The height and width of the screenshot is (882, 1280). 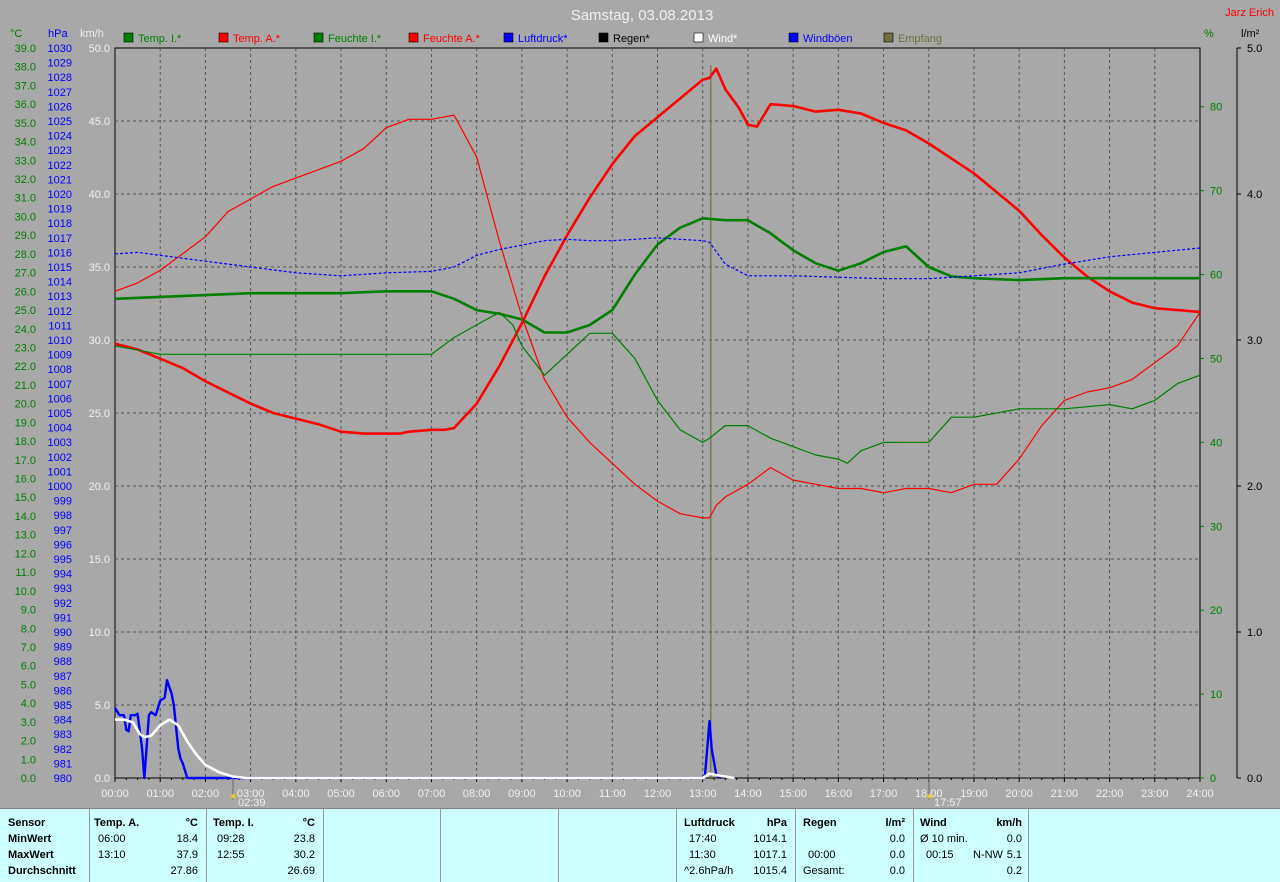 I want to click on temp-i-unit: °C, so click(x=308, y=823).